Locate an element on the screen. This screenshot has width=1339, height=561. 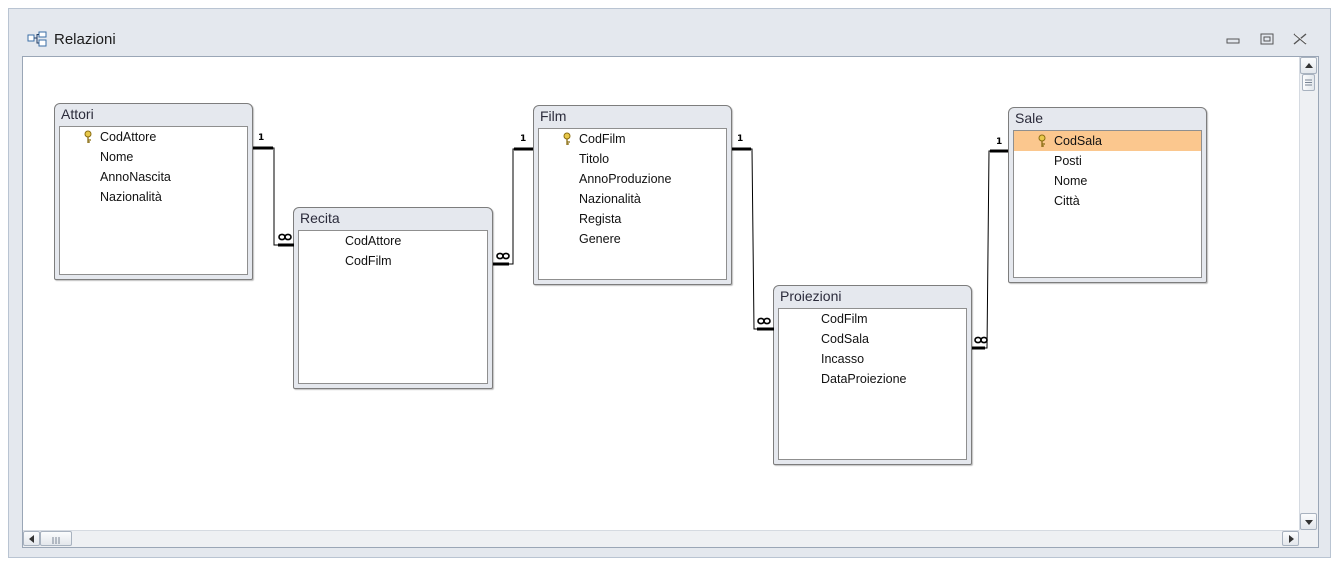
field-row: Incasso is located at coordinates (872, 359).